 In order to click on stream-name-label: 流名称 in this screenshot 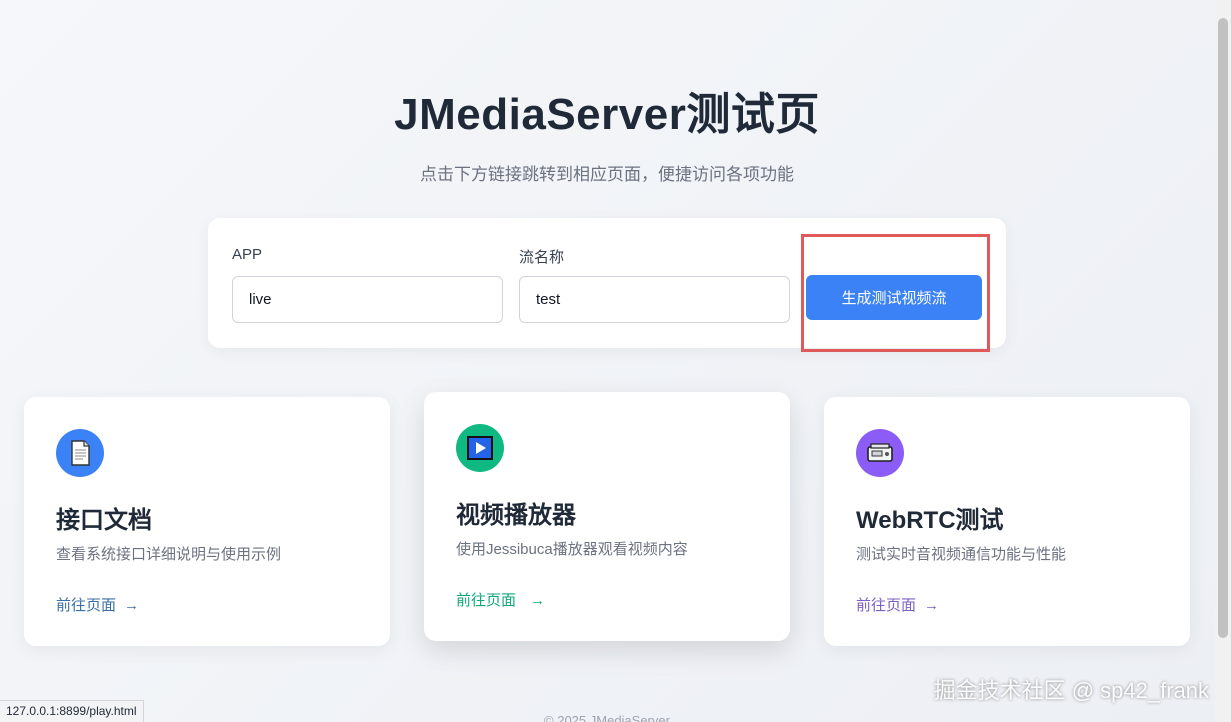, I will do `click(542, 257)`.